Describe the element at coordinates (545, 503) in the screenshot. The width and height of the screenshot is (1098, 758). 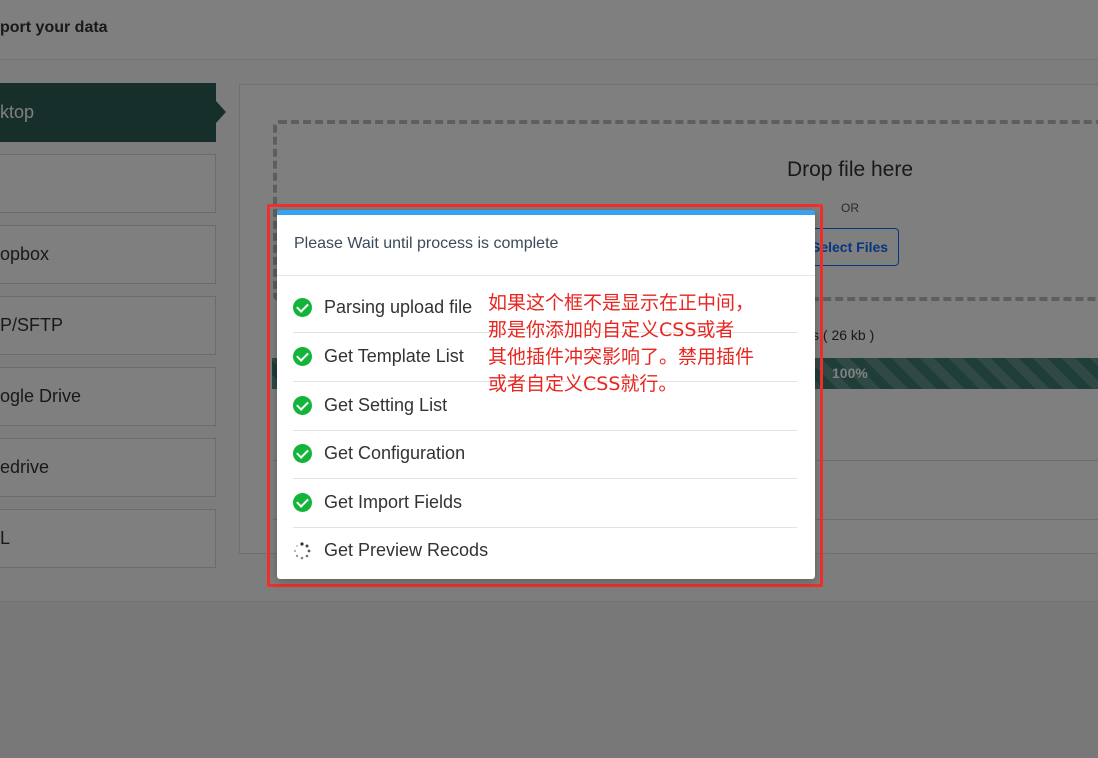
I see `step-get-import-fields: Get Import Fields` at that location.